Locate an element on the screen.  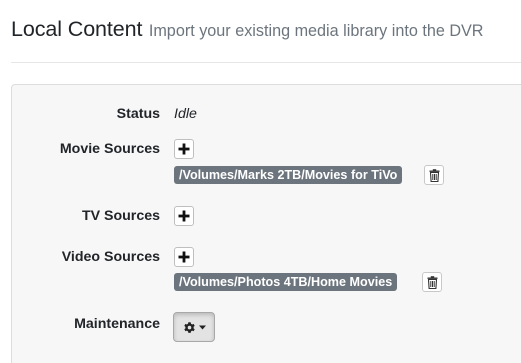
video-source-path: /Volumes/Photos 4TB/Home Movies is located at coordinates (286, 282).